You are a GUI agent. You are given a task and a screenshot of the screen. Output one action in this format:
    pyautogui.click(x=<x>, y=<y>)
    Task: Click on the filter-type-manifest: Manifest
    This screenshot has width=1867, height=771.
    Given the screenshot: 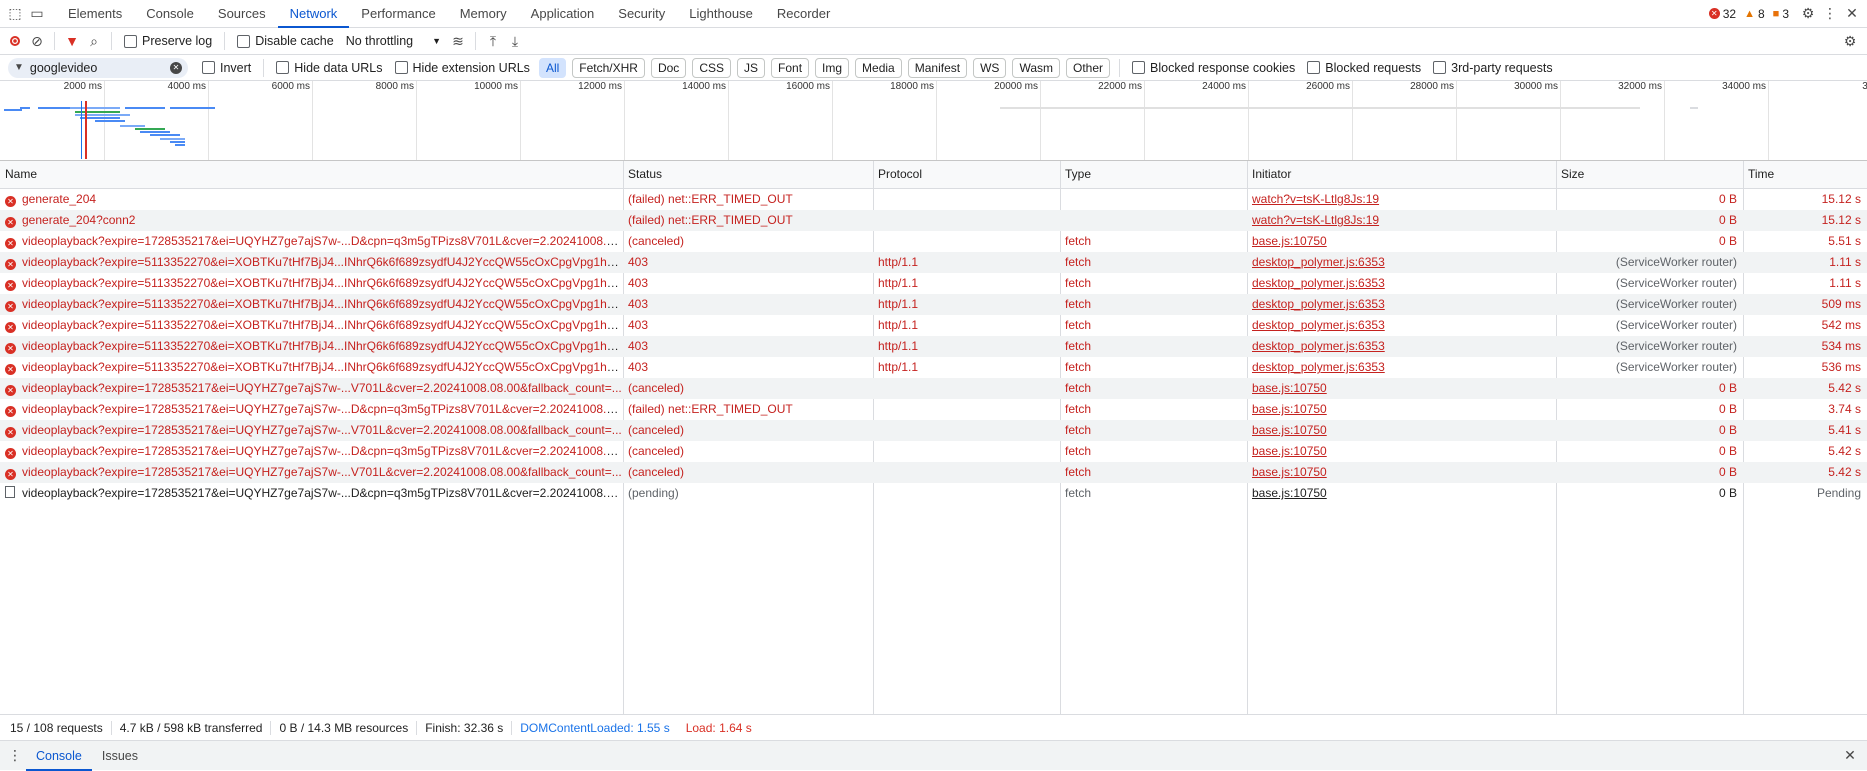 What is the action you would take?
    pyautogui.click(x=937, y=67)
    